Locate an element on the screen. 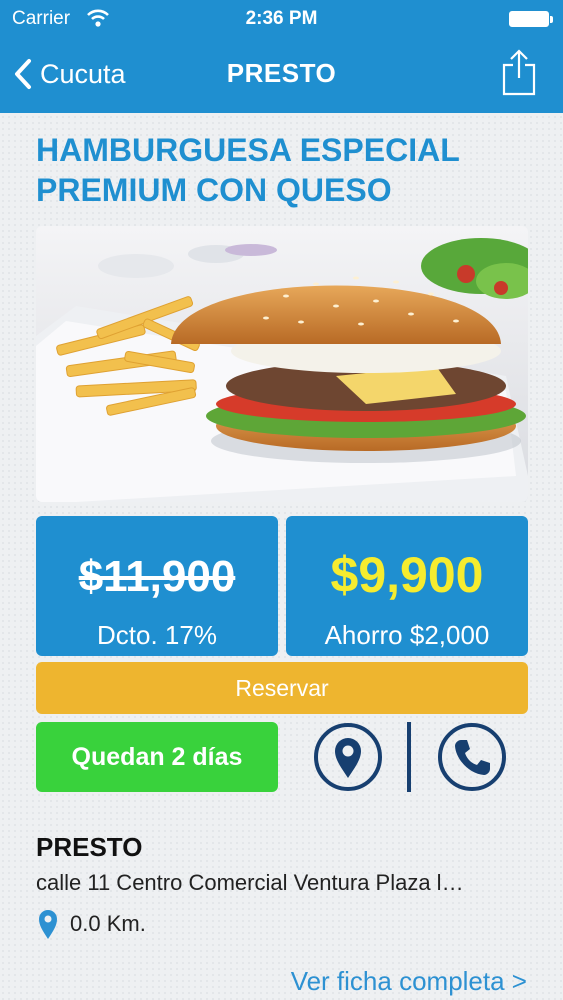 The width and height of the screenshot is (563, 1000). discount-label: Dcto. 17% is located at coordinates (157, 635).